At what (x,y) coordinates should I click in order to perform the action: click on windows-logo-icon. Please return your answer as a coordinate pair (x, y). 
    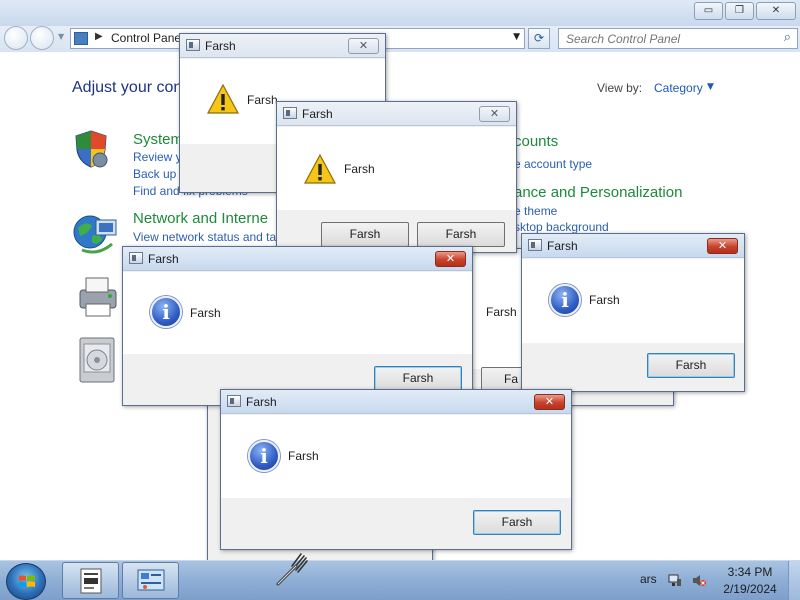
    Looking at the image, I should click on (27, 581).